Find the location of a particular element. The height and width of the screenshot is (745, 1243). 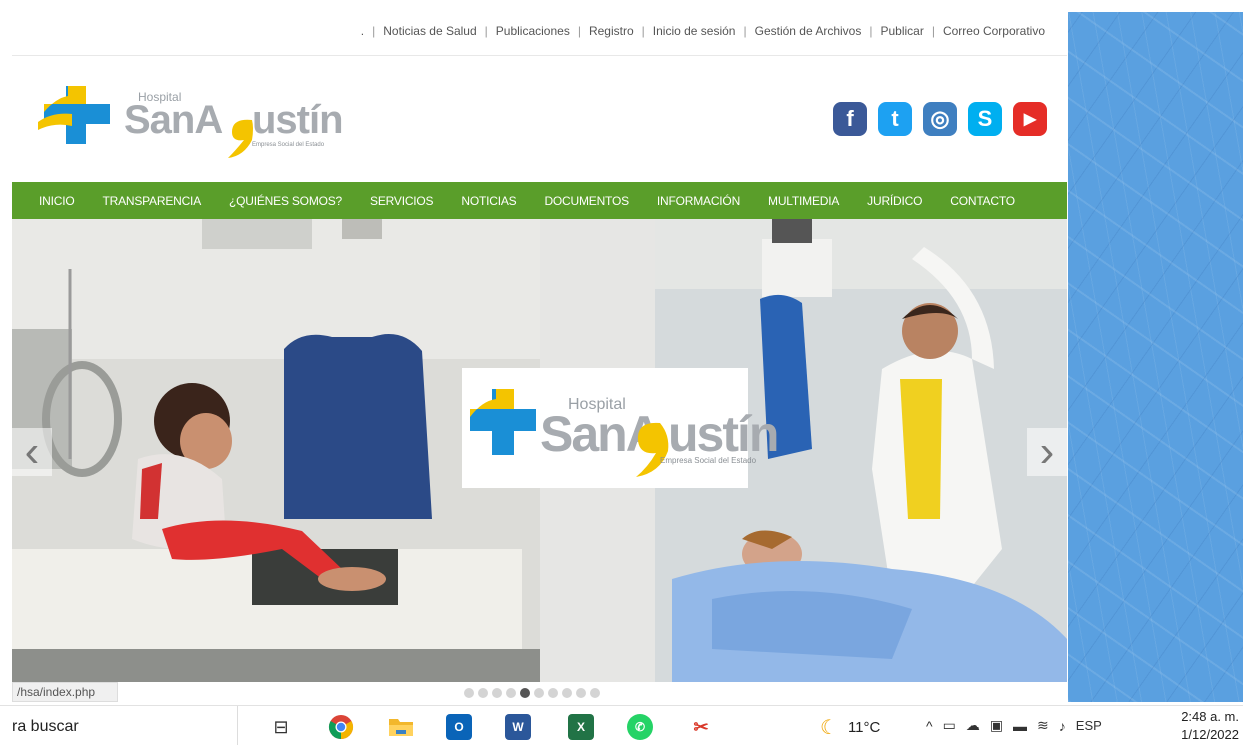

chevron-right-icon: › is located at coordinates (1047, 451).